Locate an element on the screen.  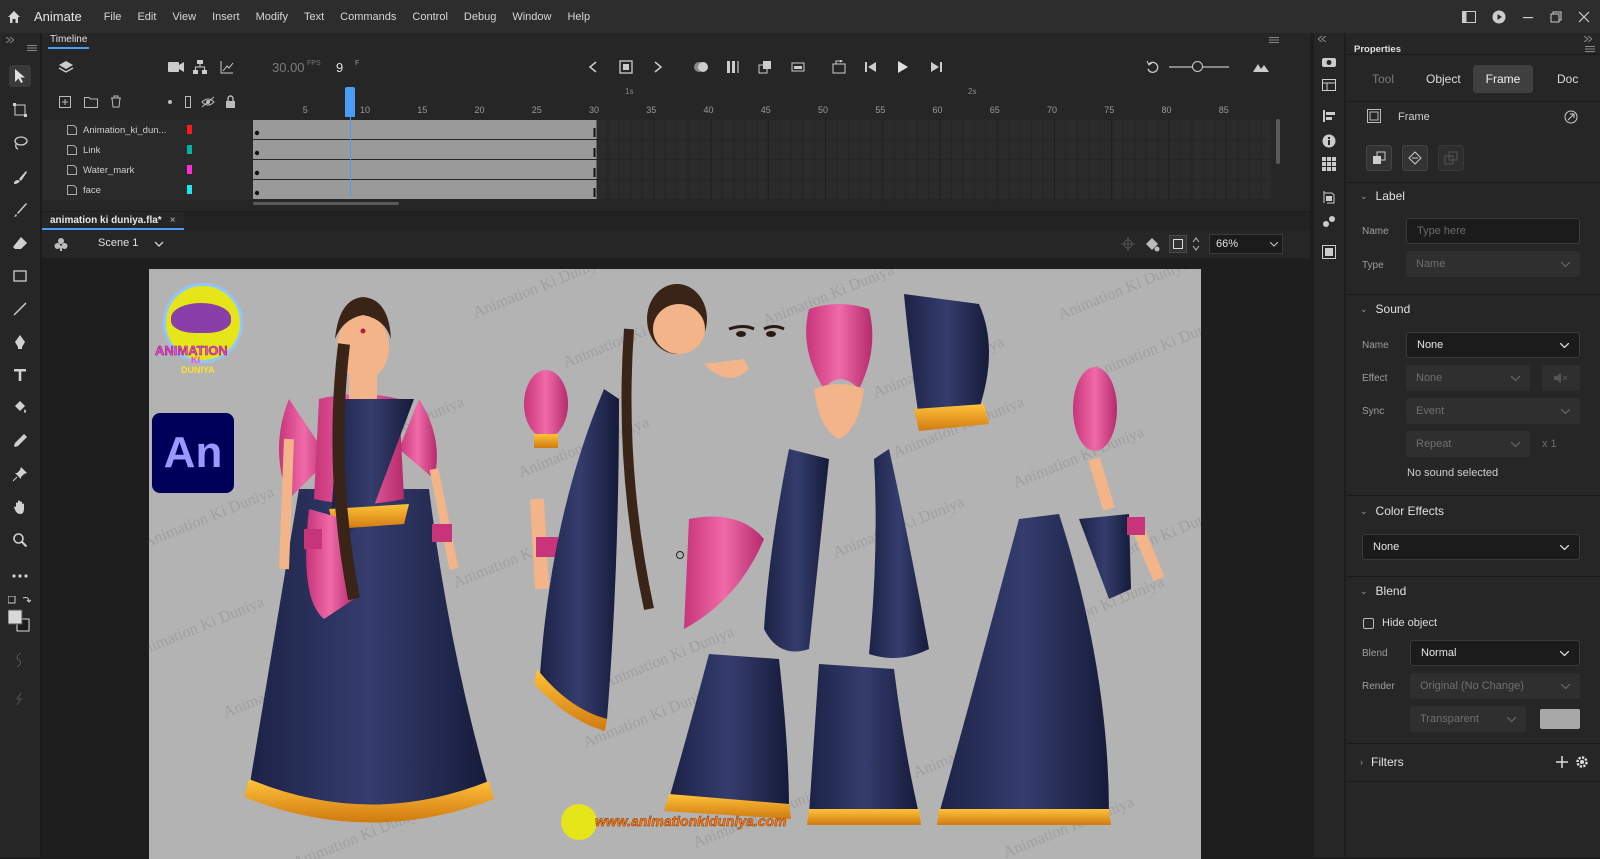
prev-keyframe-icon is located at coordinates (593, 67).